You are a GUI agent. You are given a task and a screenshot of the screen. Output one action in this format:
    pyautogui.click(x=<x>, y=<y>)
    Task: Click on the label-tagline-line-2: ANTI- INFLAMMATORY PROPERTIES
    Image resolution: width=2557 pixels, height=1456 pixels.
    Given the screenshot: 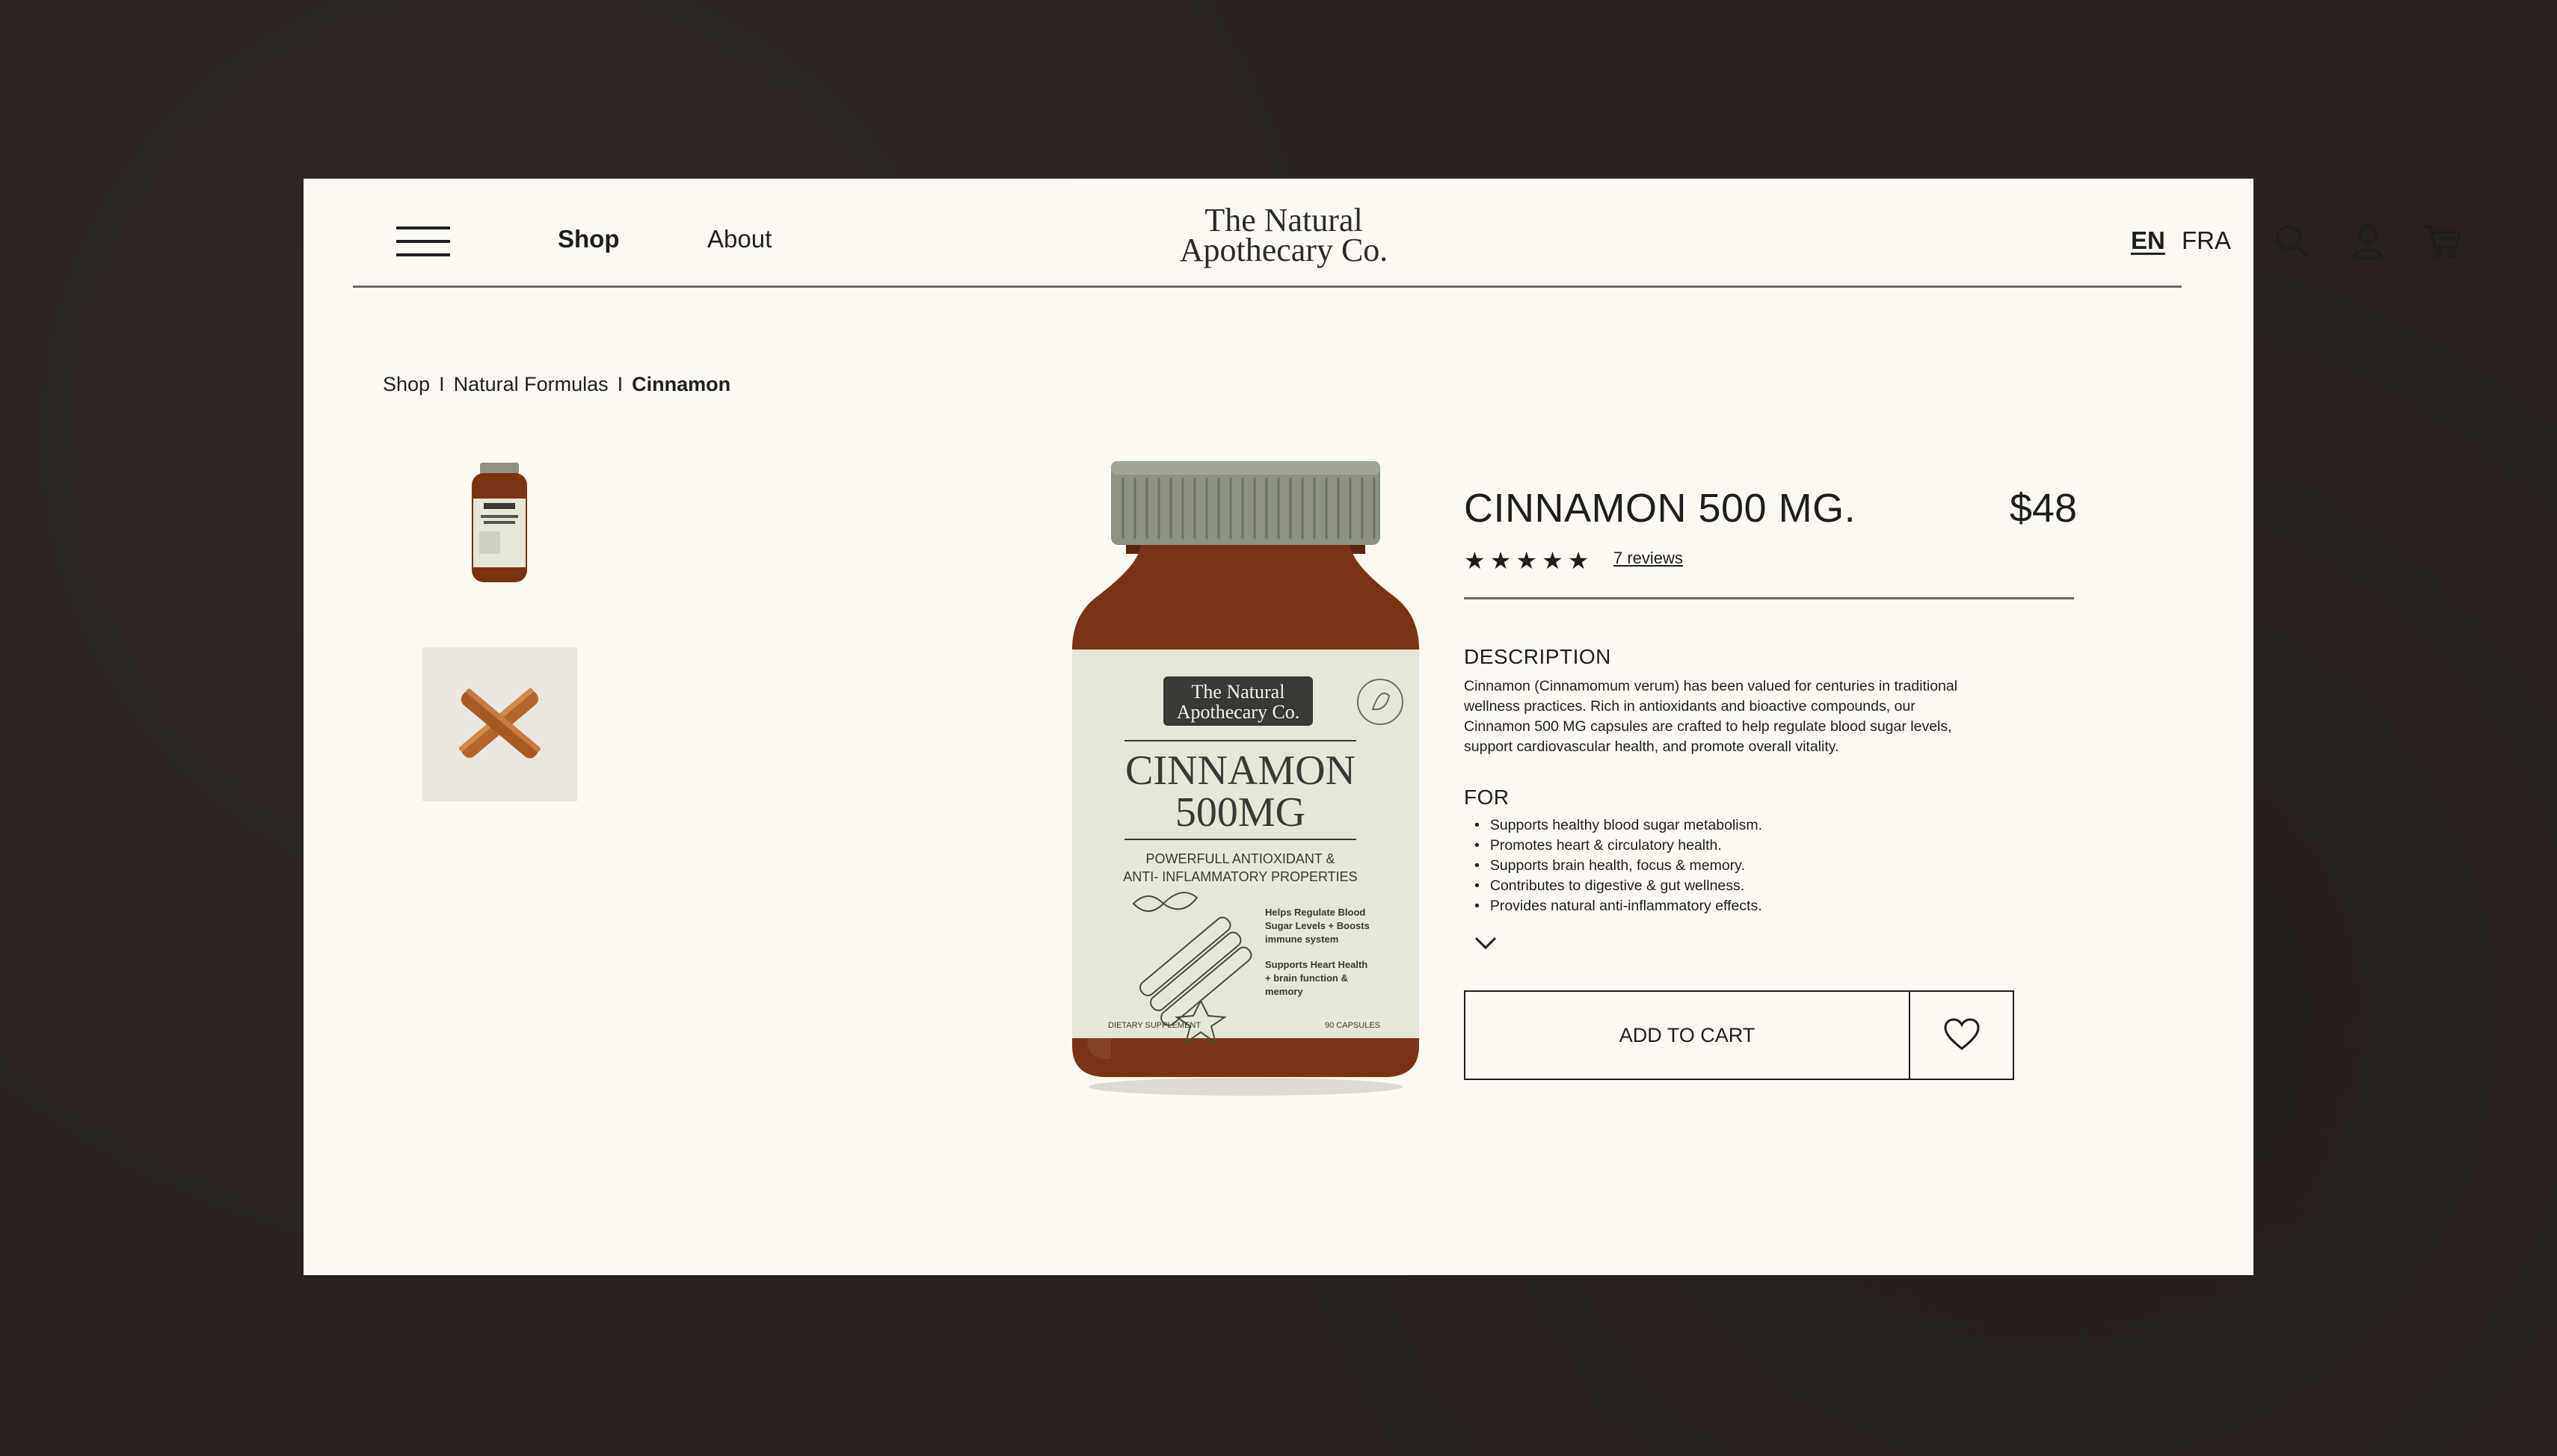 What is the action you would take?
    pyautogui.click(x=1240, y=876)
    